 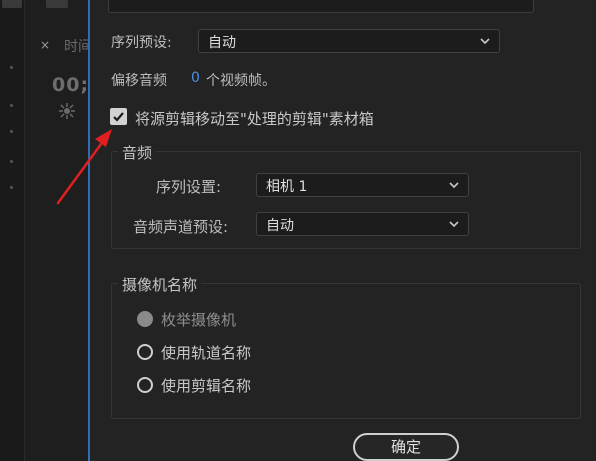 What do you see at coordinates (145, 319) in the screenshot?
I see `radio-enumerate-cameras` at bounding box center [145, 319].